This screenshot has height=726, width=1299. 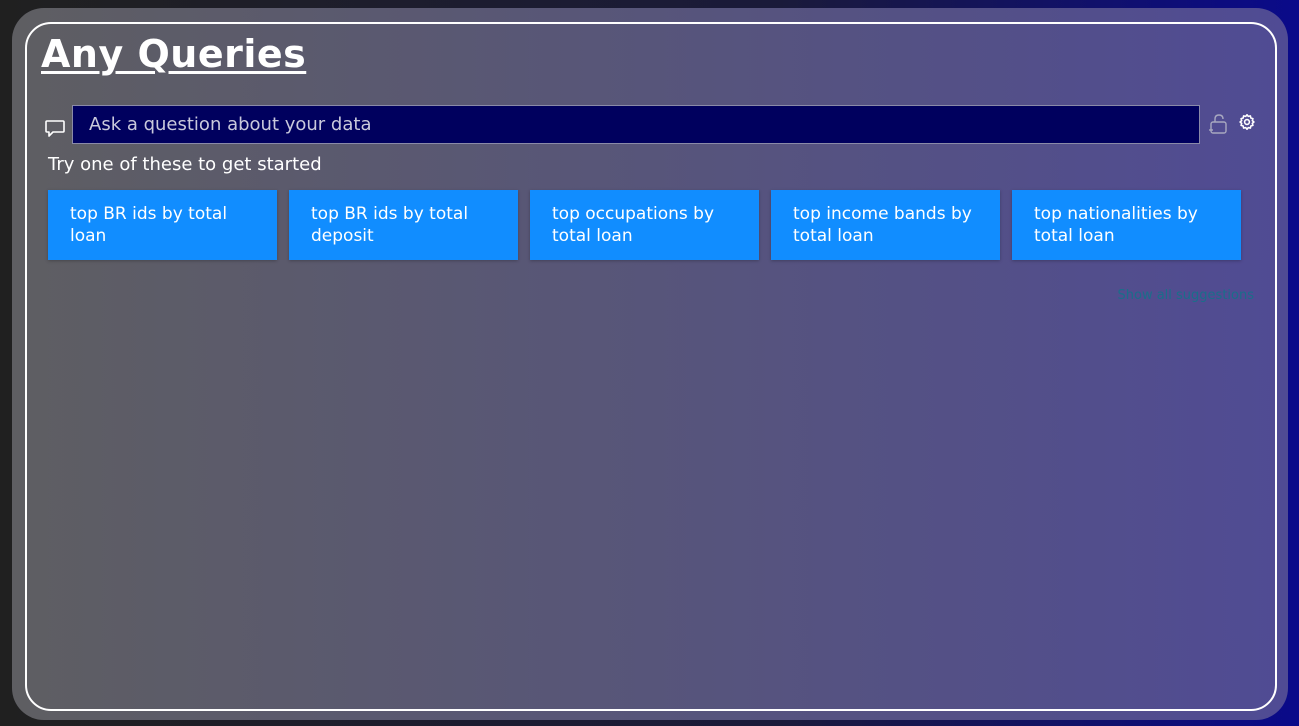 What do you see at coordinates (1186, 295) in the screenshot?
I see `show-all-suggestions-link: Show all suggestions` at bounding box center [1186, 295].